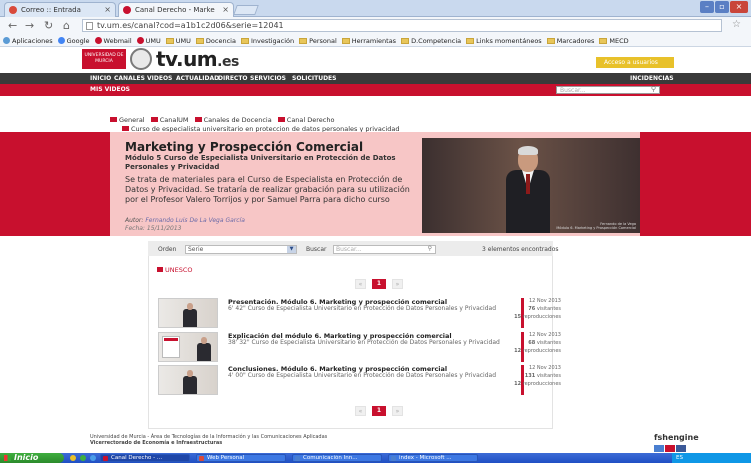 The height and width of the screenshot is (463, 751). What do you see at coordinates (73, 40) in the screenshot?
I see `bookmark-google: Google` at bounding box center [73, 40].